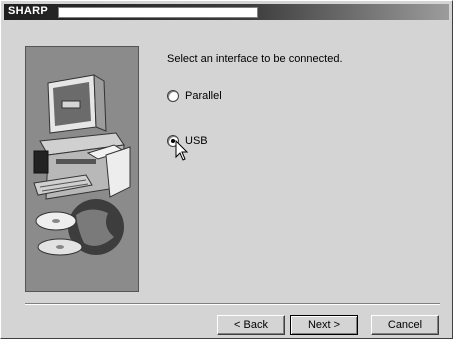  Describe the element at coordinates (255, 59) in the screenshot. I see `interface-prompt: Select an interface to be connected.` at that location.